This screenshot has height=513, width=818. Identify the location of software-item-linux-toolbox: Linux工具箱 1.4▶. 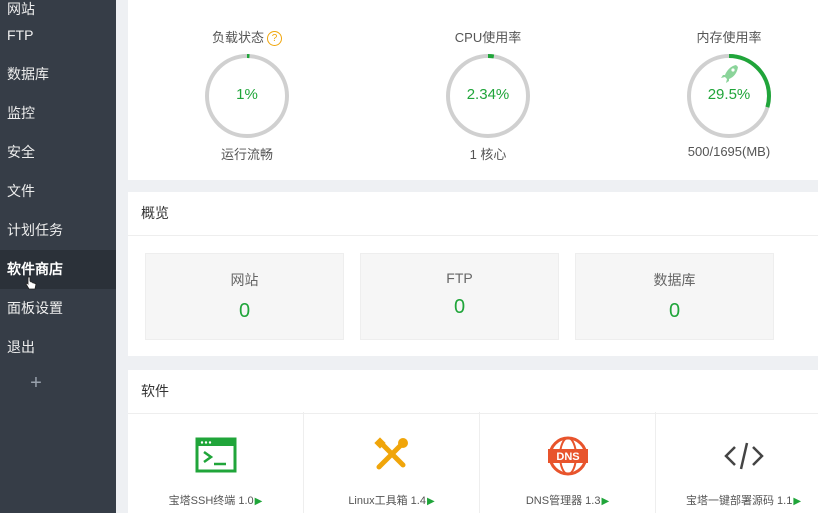
(392, 462).